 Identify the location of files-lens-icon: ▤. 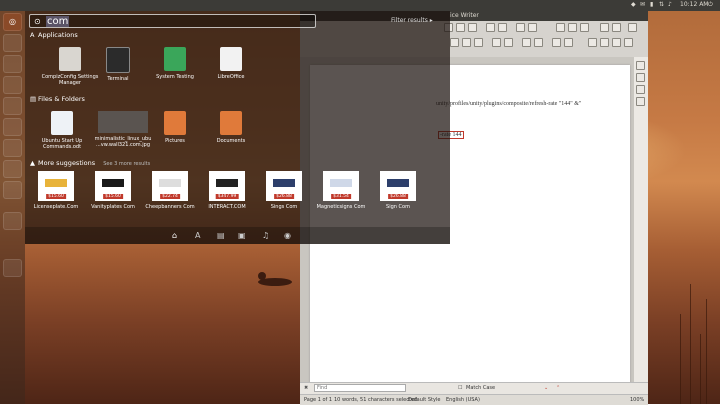
(221, 235).